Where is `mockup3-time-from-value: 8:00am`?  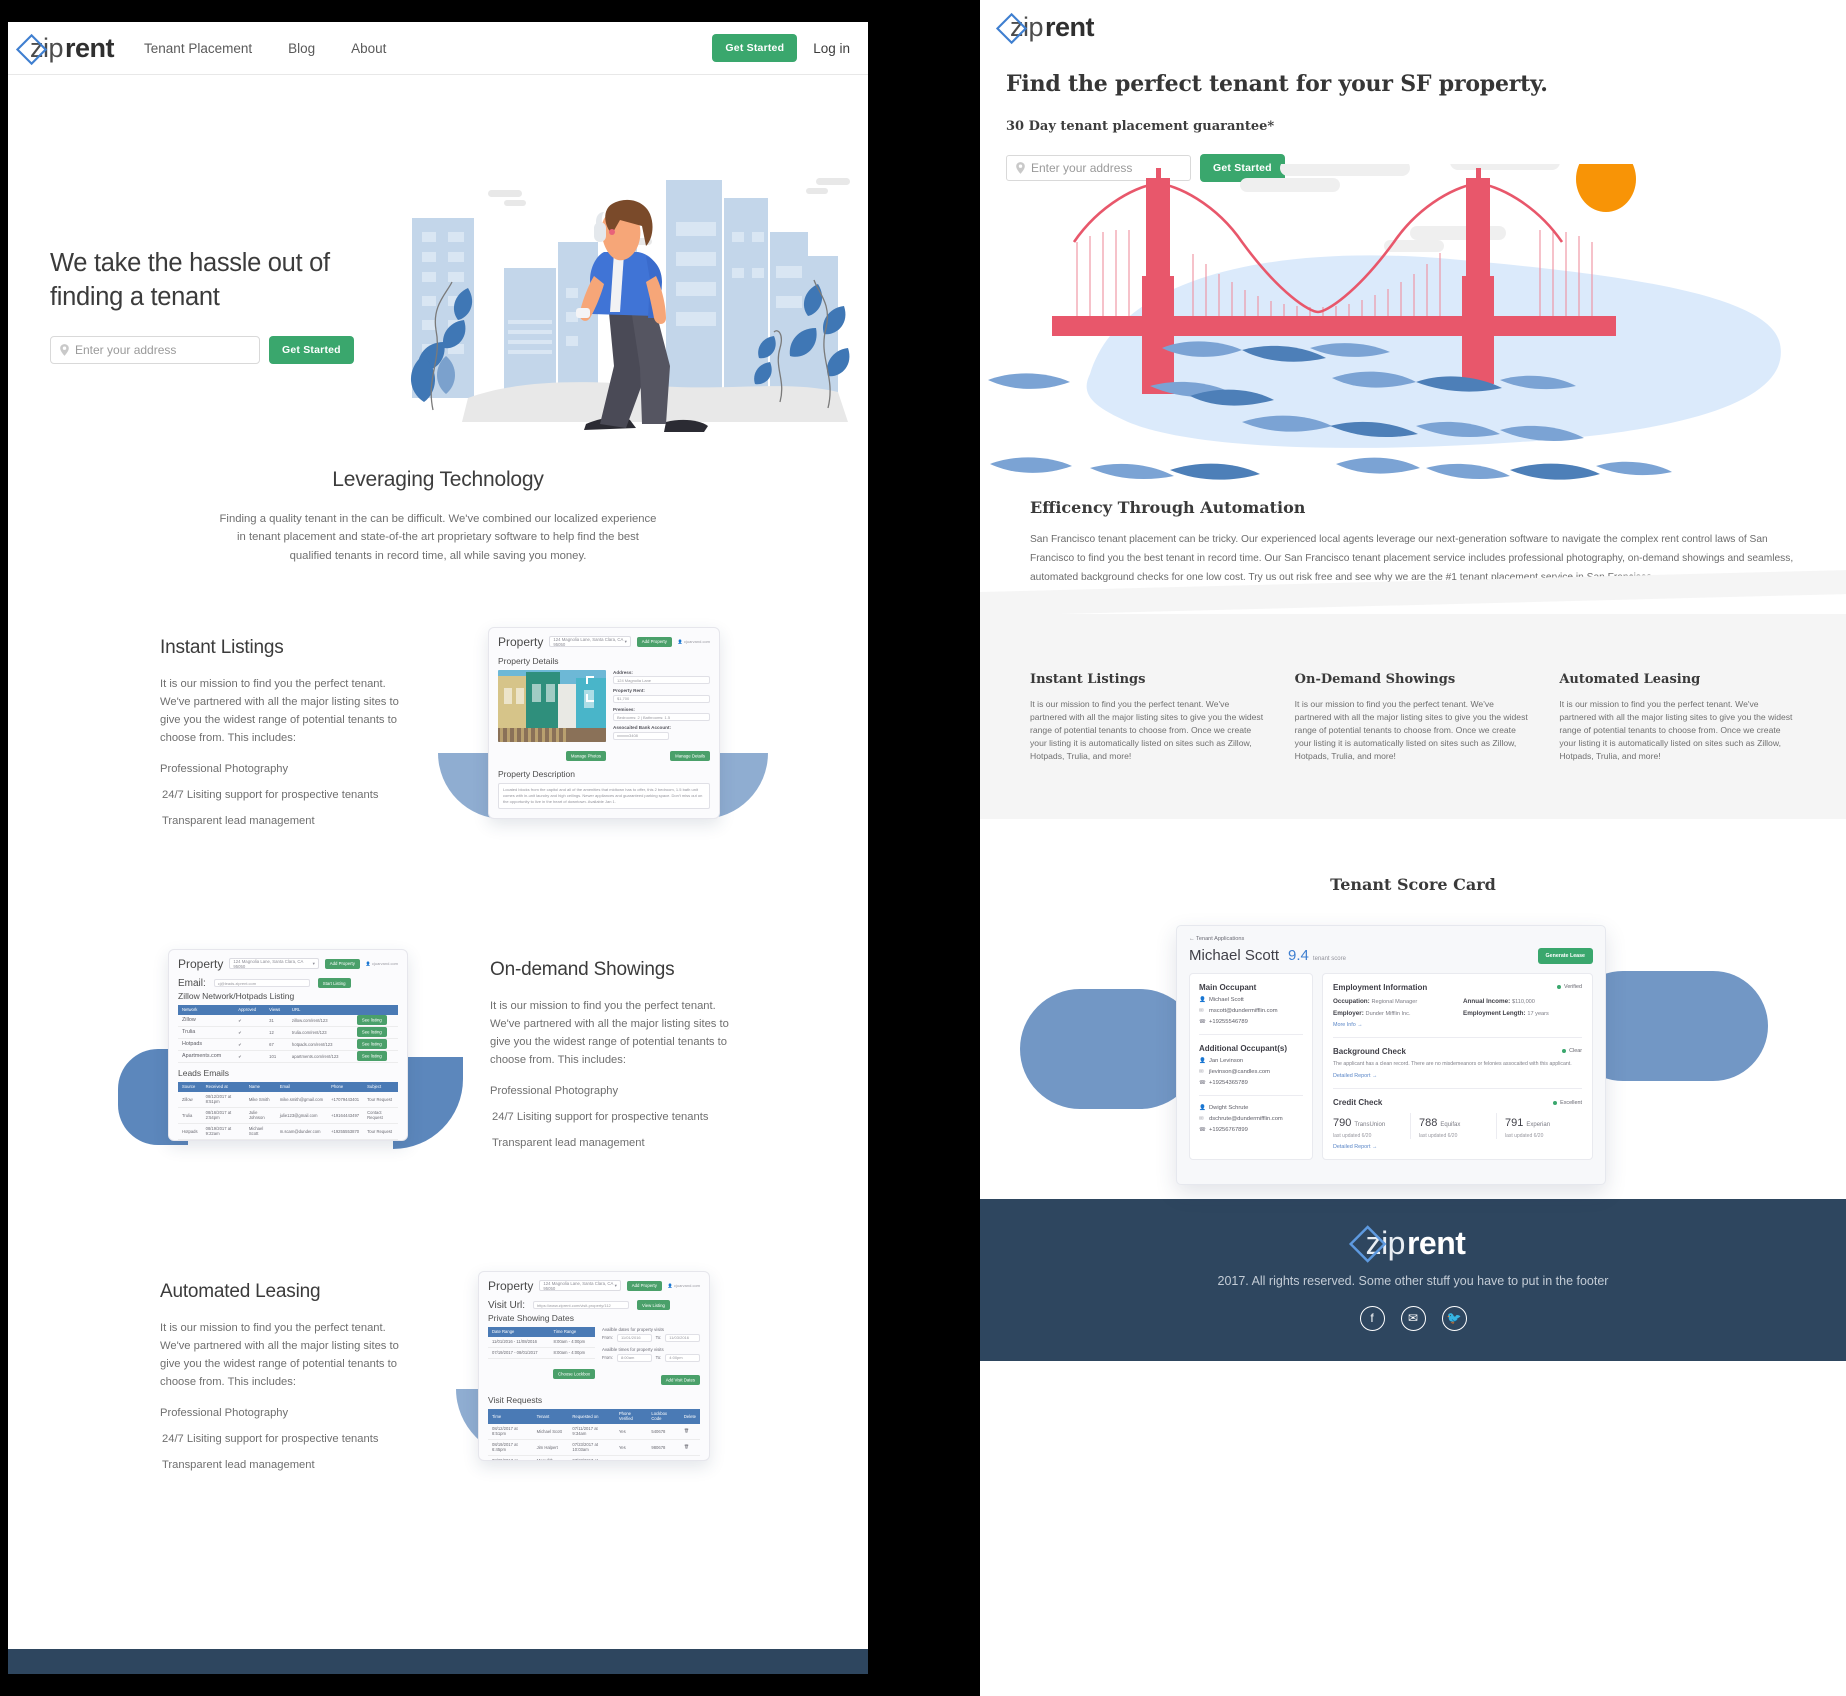 mockup3-time-from-value: 8:00am is located at coordinates (634, 1357).